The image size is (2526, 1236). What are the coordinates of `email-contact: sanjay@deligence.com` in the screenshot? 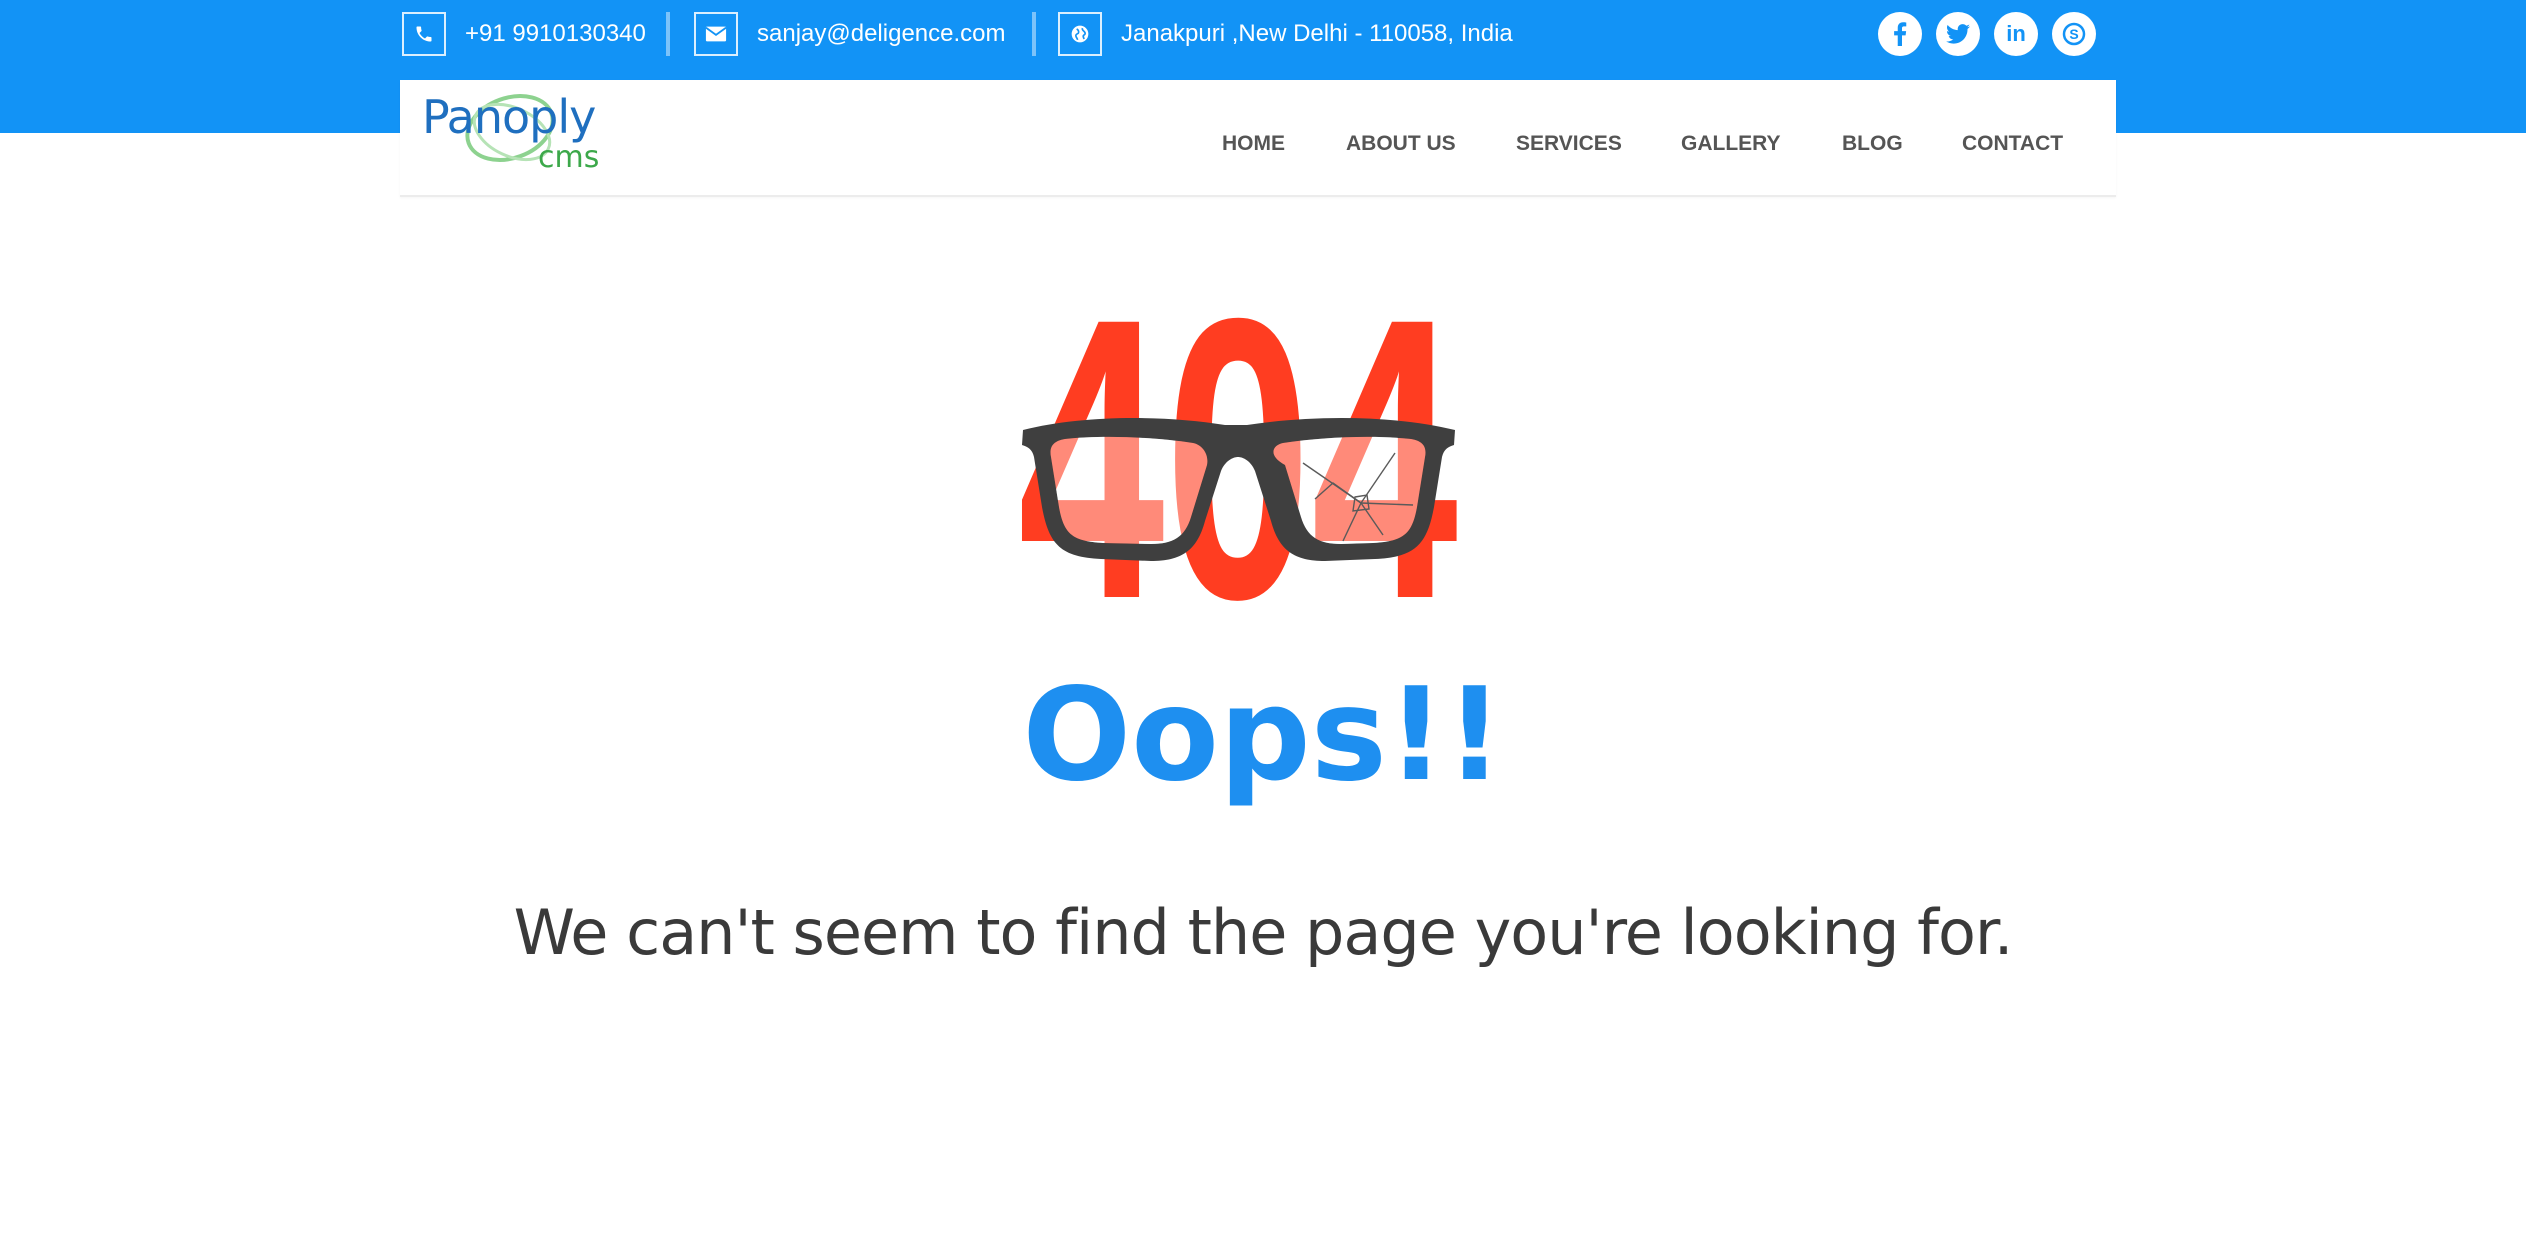 It's located at (850, 34).